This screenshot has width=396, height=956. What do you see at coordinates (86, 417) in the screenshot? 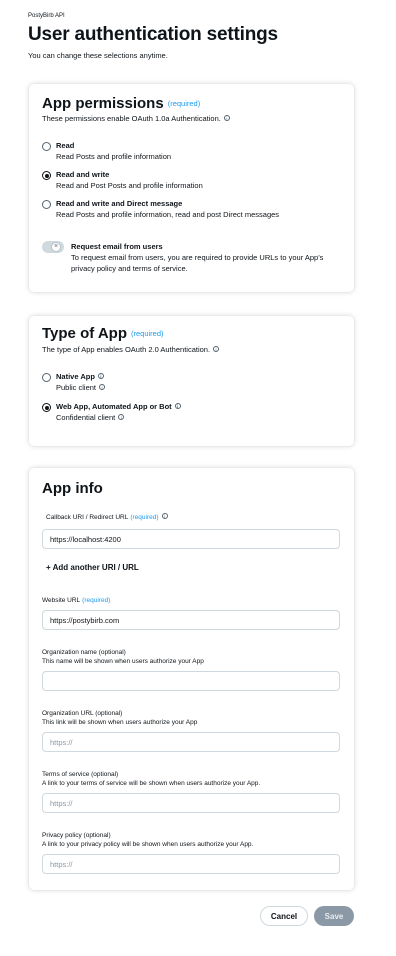
I see `option-sublabel-text: Confidential client` at bounding box center [86, 417].